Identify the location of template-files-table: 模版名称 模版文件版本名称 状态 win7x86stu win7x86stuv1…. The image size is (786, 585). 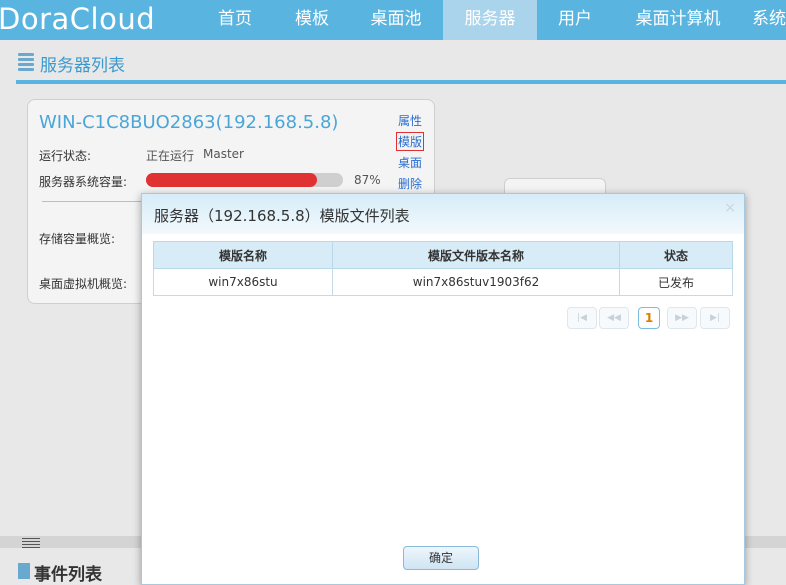
(443, 268).